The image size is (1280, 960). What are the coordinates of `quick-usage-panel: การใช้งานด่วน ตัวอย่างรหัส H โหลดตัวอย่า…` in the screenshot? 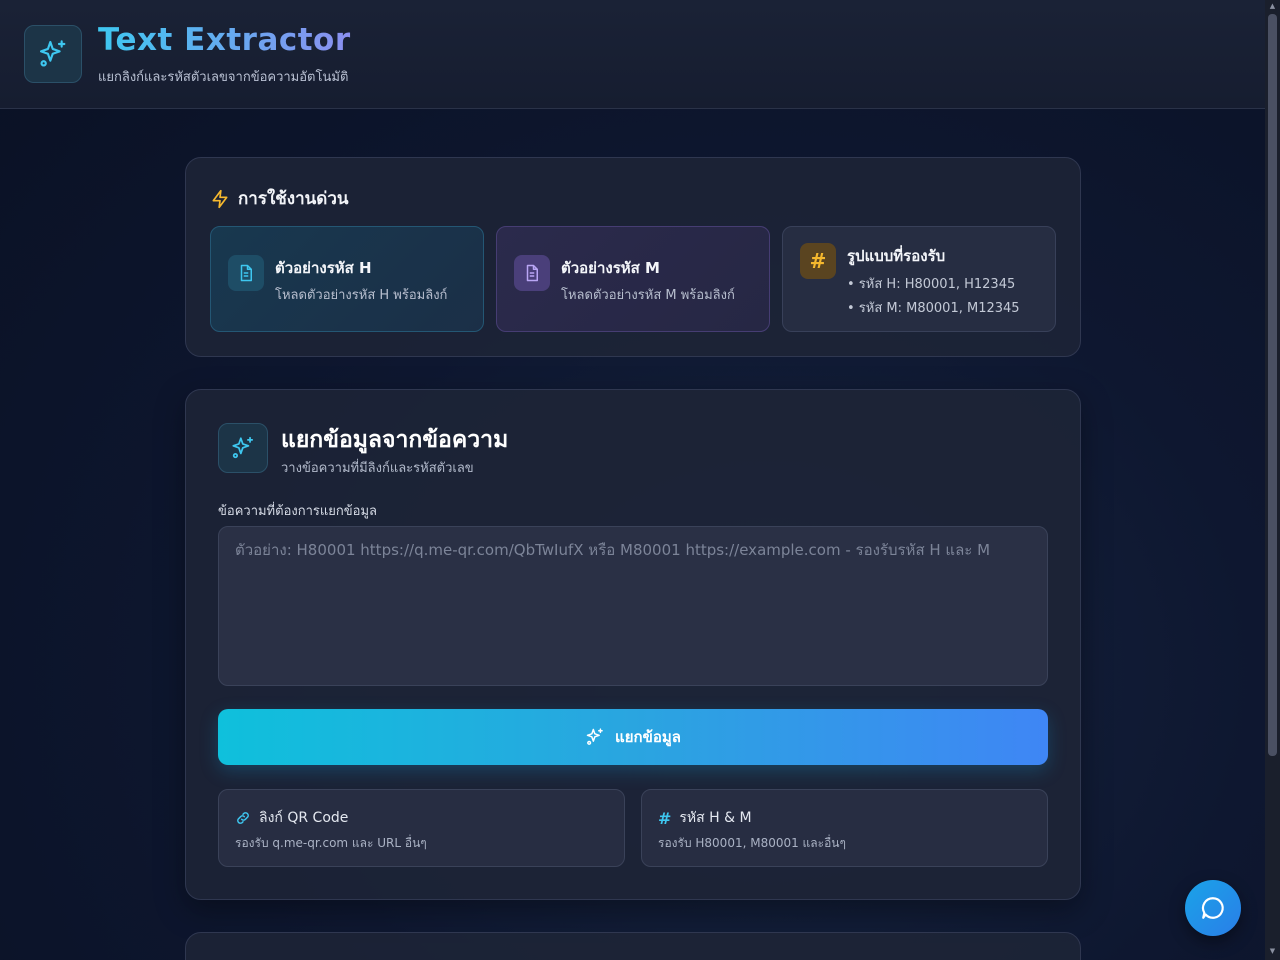 It's located at (633, 257).